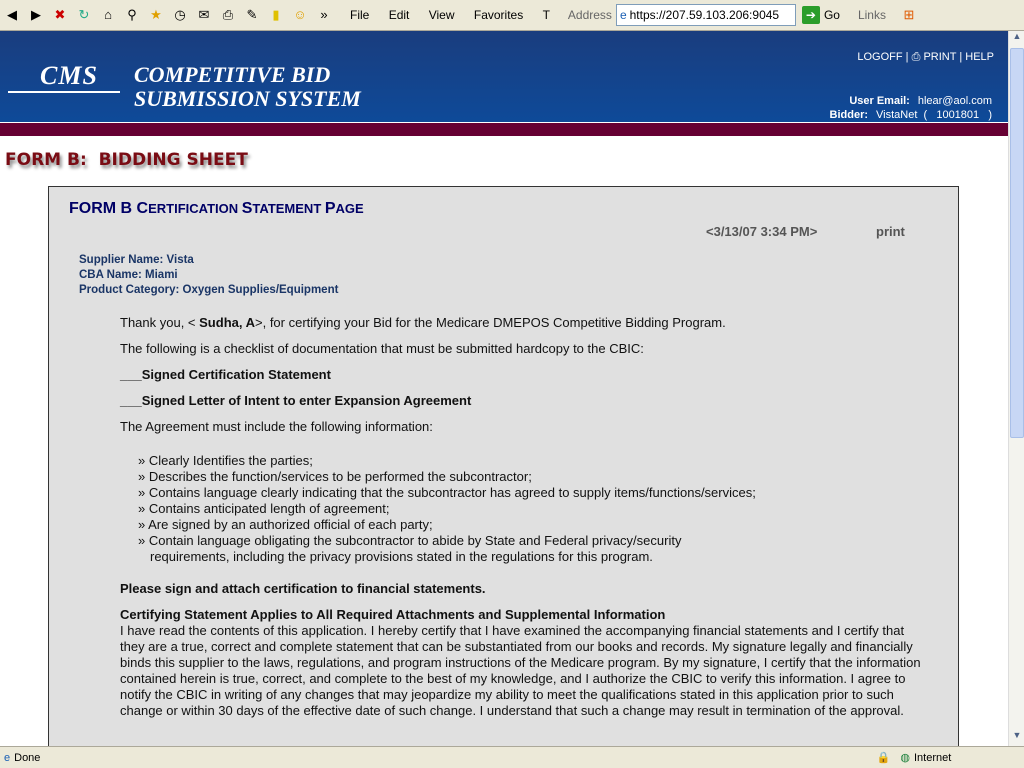  Describe the element at coordinates (36, 15) in the screenshot. I see `forward-icon: ▶` at that location.